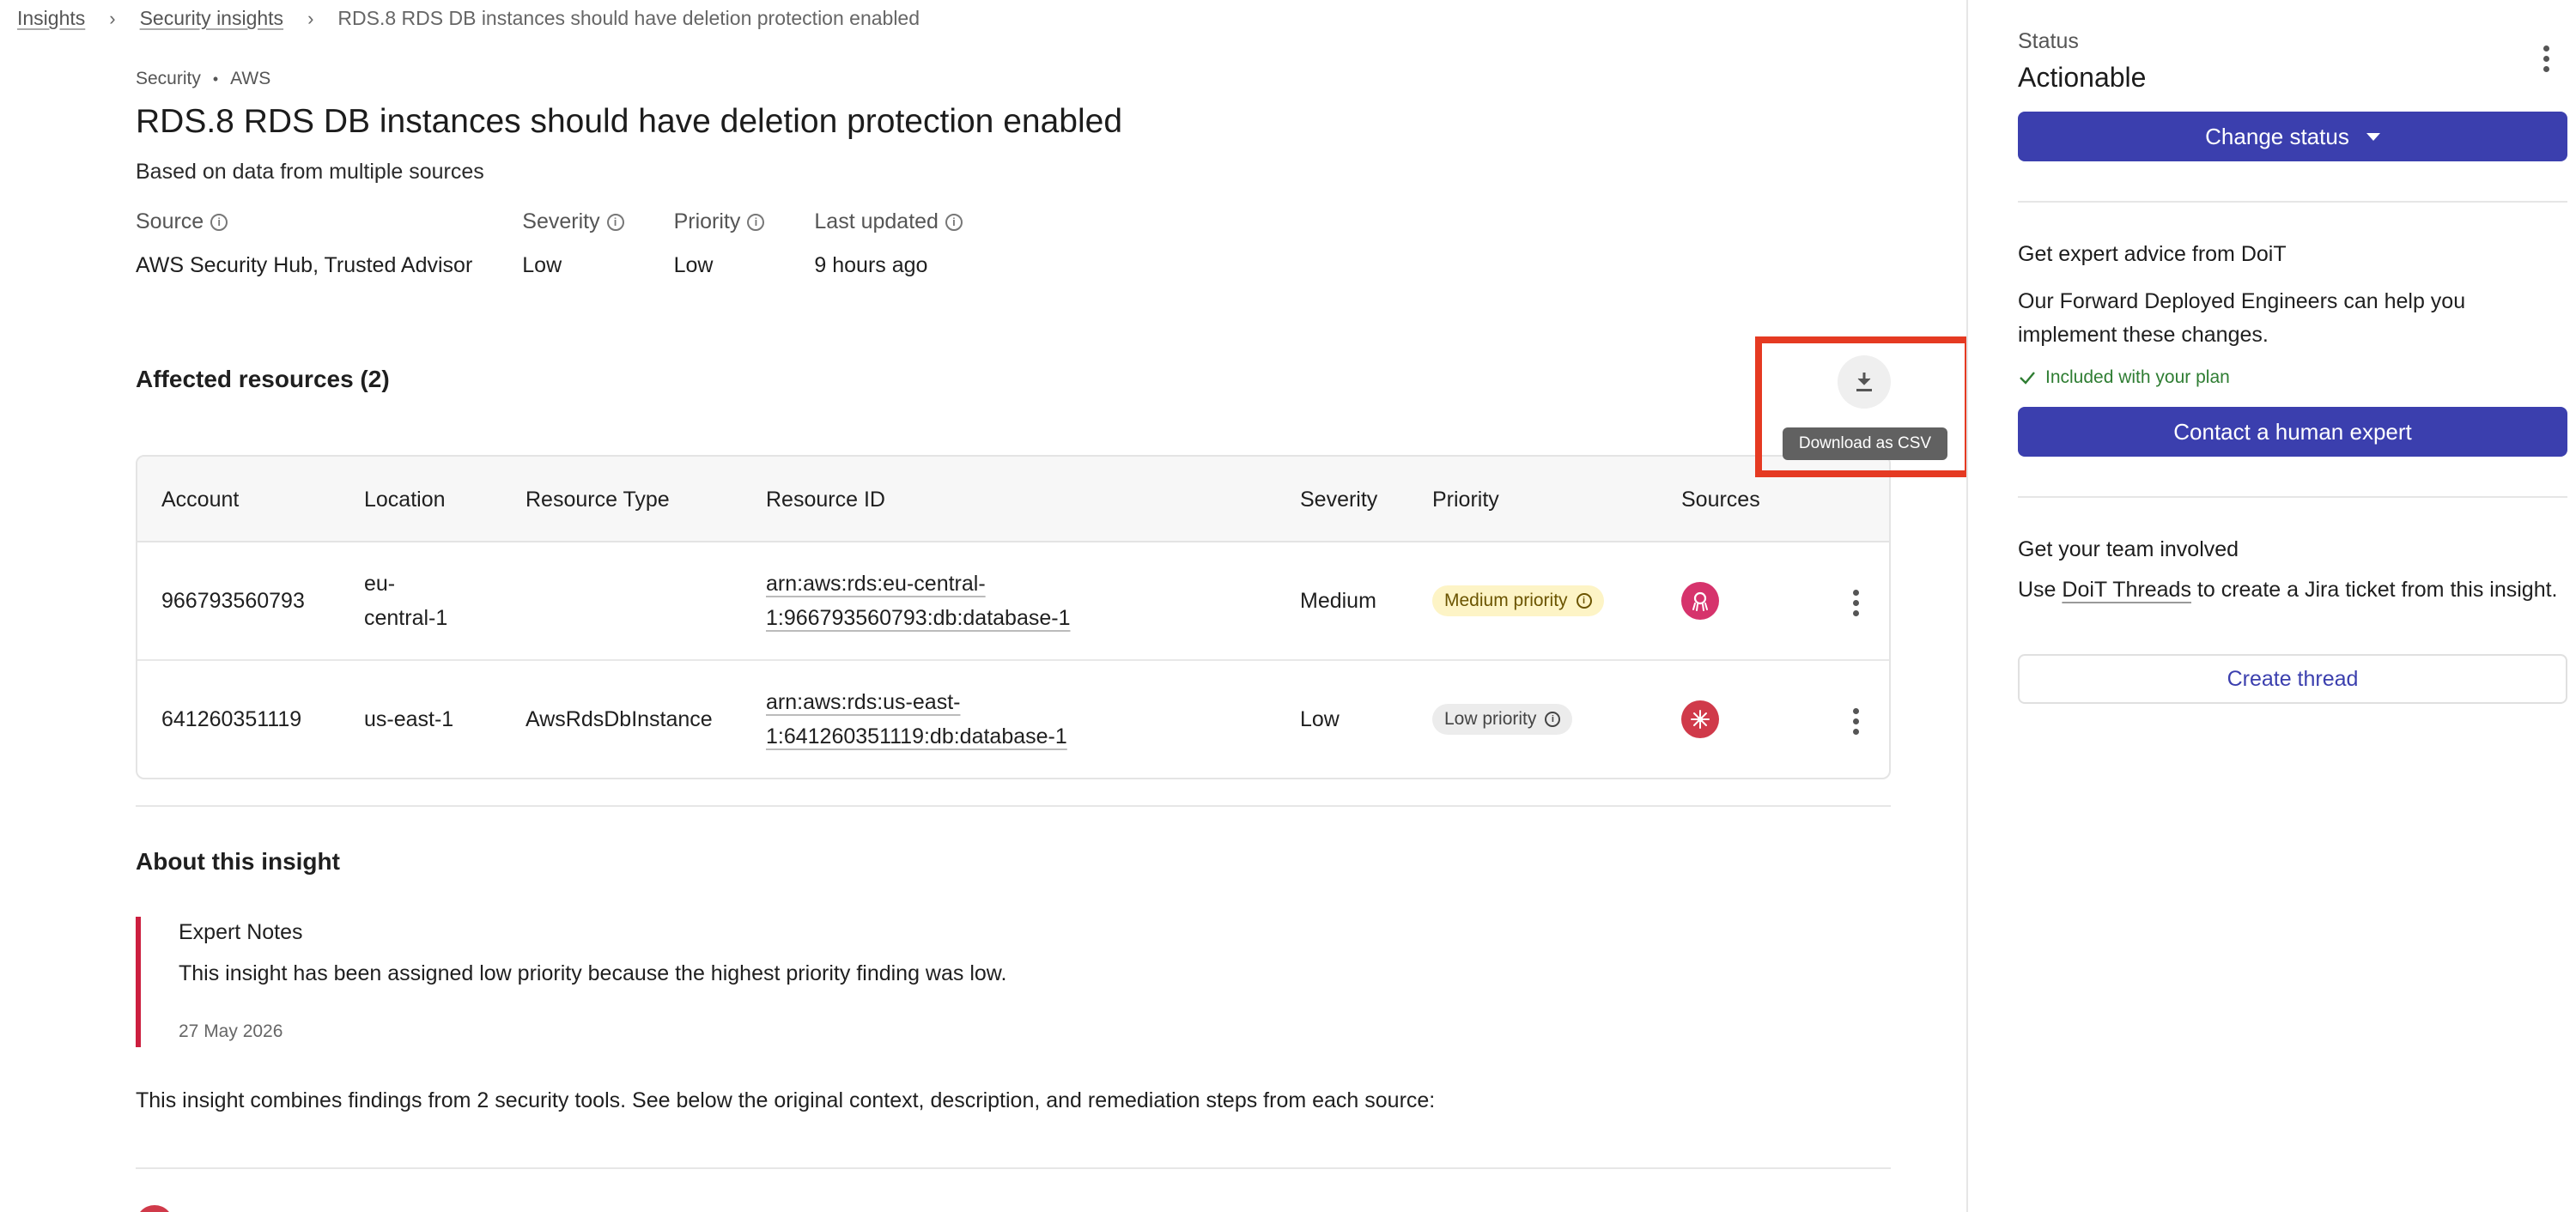 The image size is (2576, 1212). I want to click on status-value: Actionable, so click(2082, 78).